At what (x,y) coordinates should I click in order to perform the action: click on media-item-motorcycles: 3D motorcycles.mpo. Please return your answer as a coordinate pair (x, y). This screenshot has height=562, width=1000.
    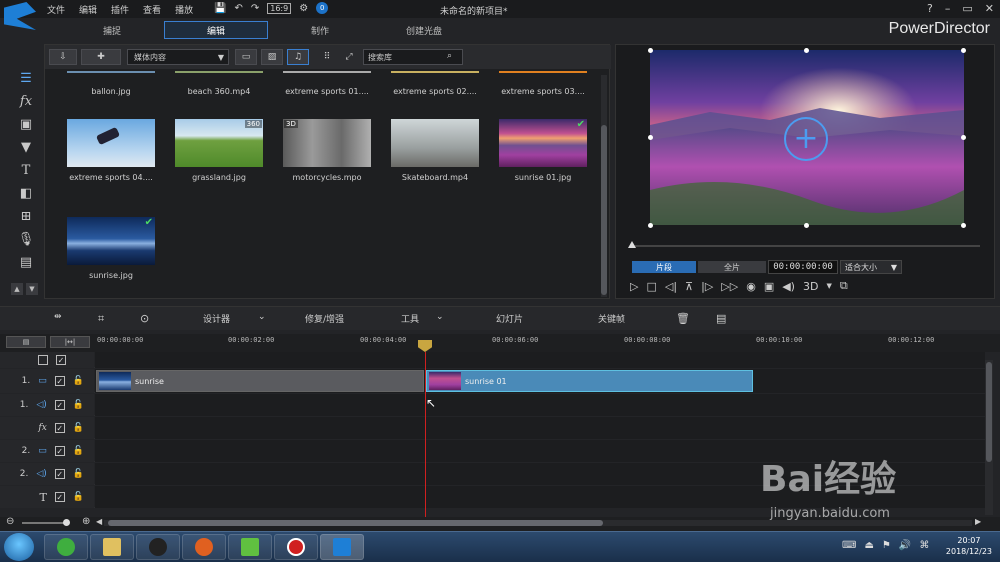
    Looking at the image, I should click on (327, 150).